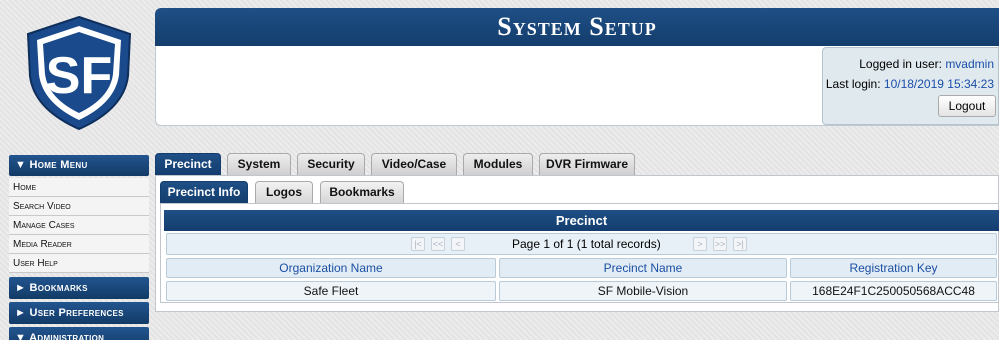 This screenshot has width=999, height=340. Describe the element at coordinates (79, 263) in the screenshot. I see `sidebar-item-user-help: User Help` at that location.